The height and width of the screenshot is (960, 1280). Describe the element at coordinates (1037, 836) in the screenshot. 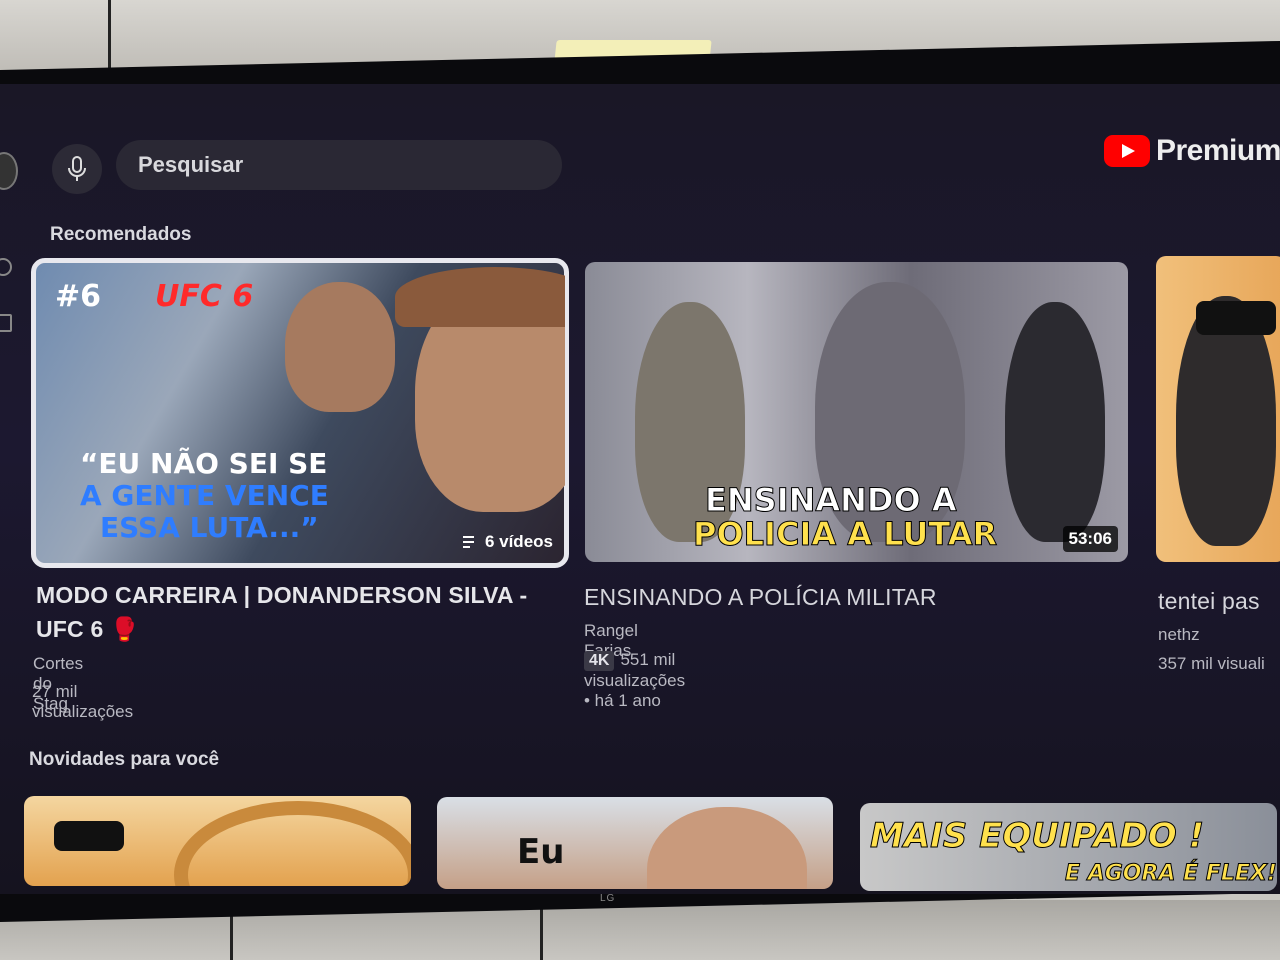

I see `thumbnail-headline: MAIS EQUIPADO !` at that location.